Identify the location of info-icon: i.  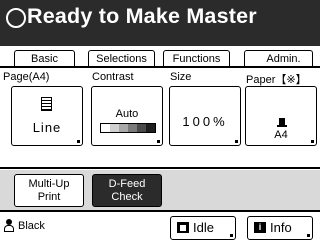
(260, 227).